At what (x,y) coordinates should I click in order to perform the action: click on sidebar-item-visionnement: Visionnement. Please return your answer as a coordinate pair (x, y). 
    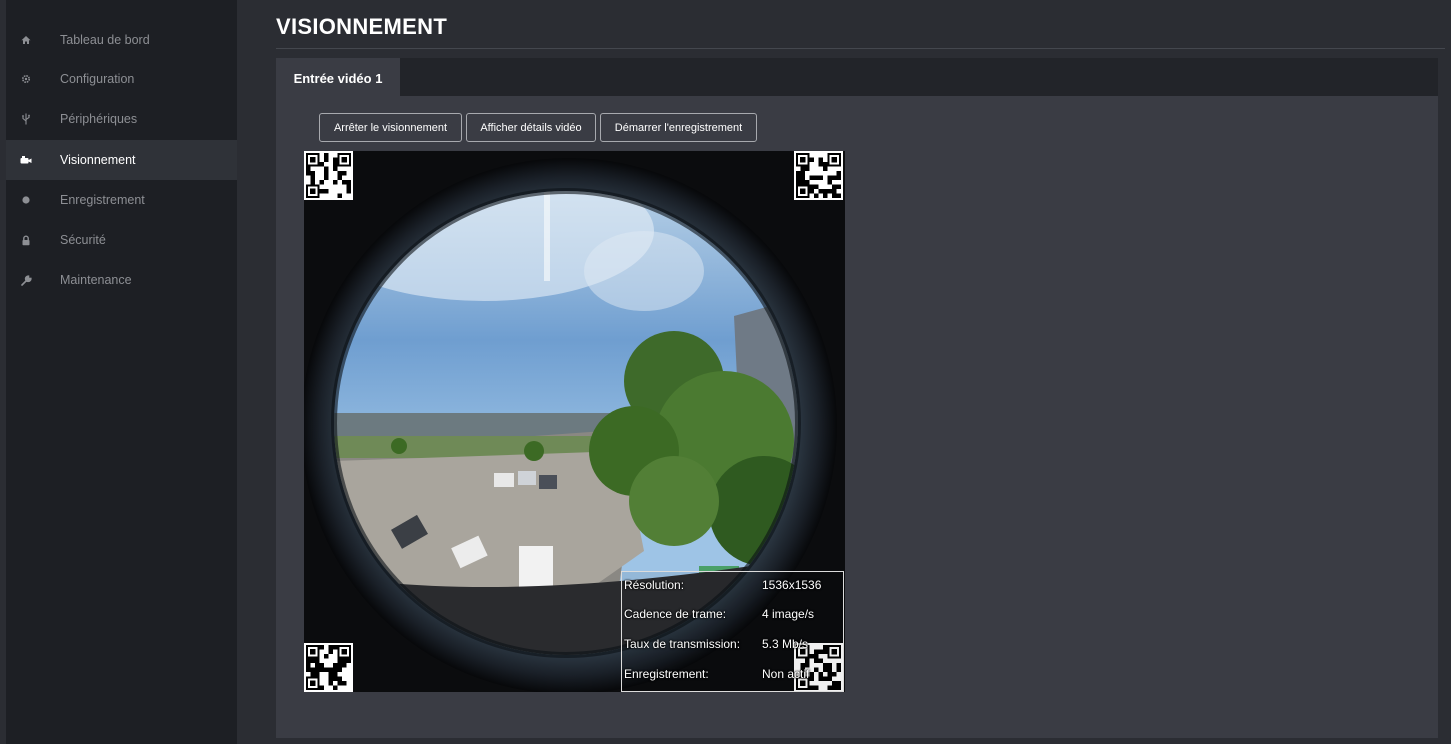
    Looking at the image, I should click on (121, 160).